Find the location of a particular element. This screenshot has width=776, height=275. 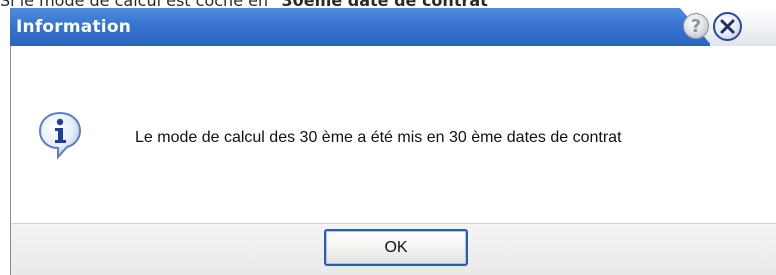

help-icon: ? is located at coordinates (696, 26).